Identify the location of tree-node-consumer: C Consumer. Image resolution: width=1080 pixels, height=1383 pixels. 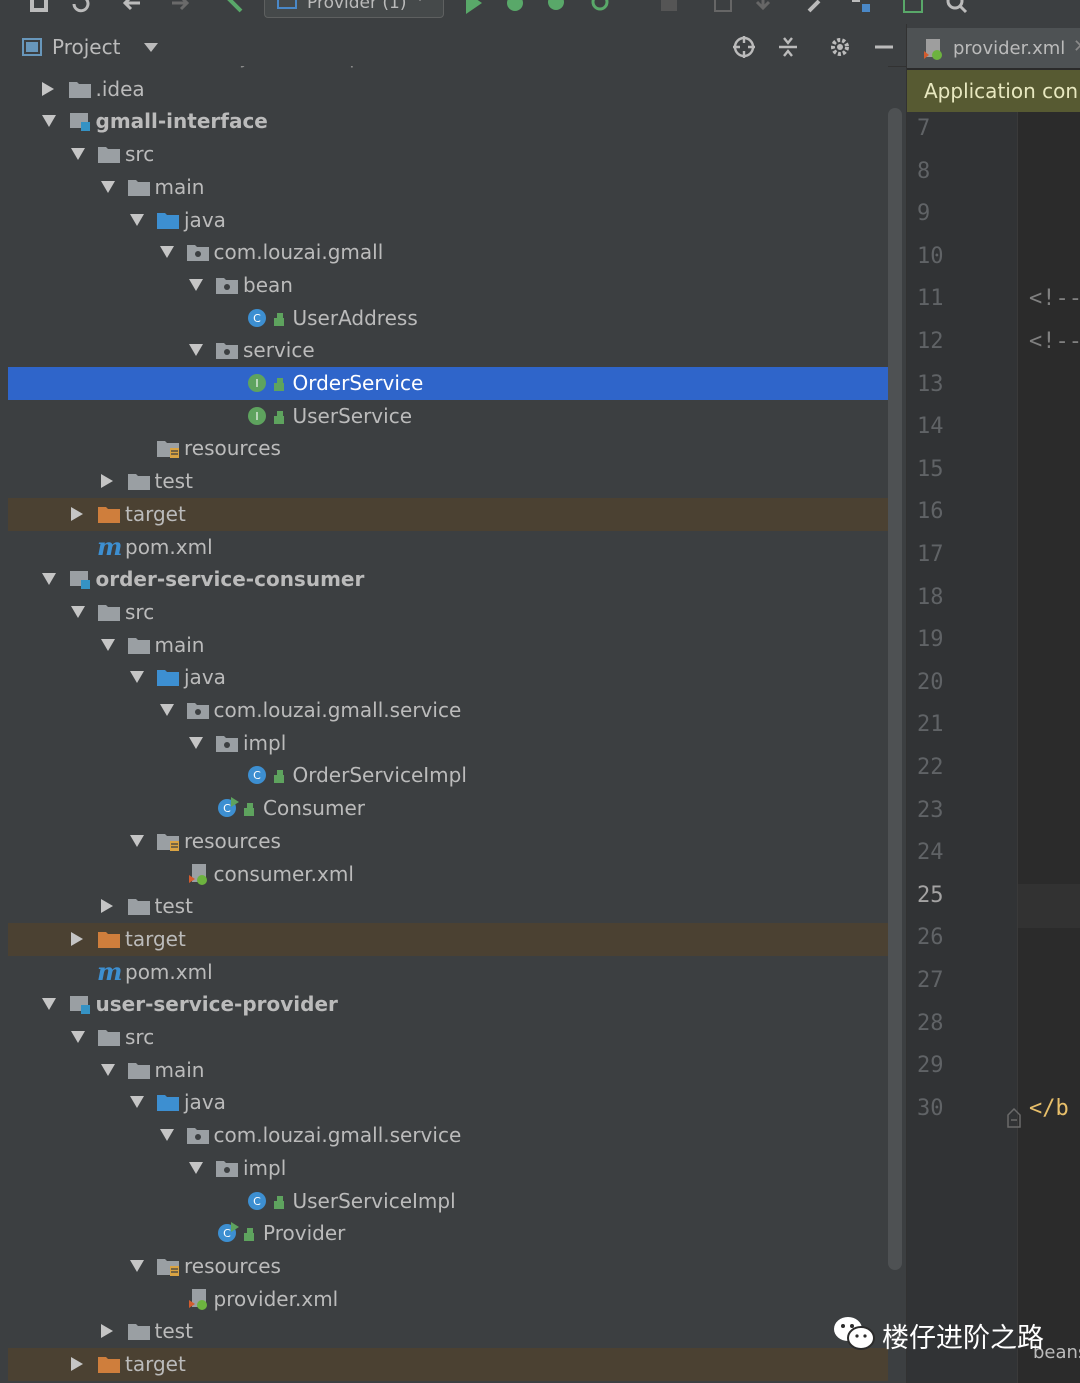
(448, 808).